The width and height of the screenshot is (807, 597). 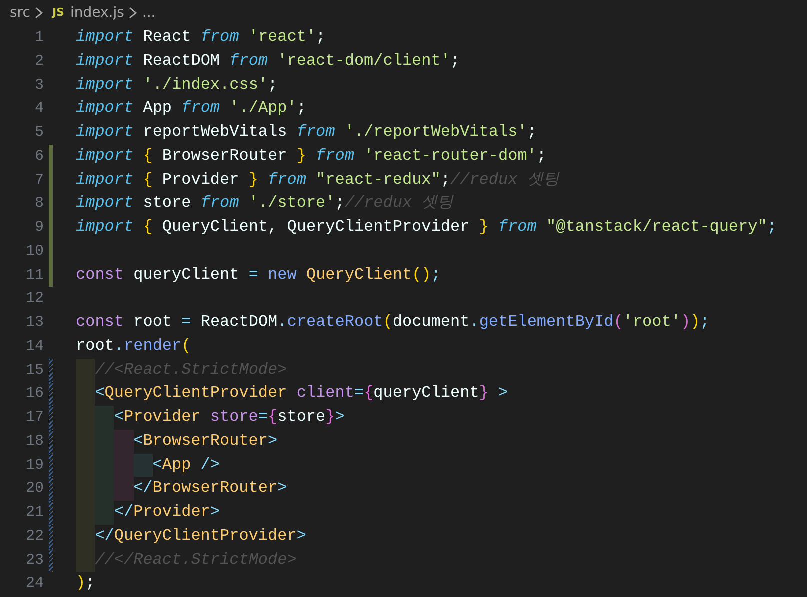 I want to click on line-number: 1, so click(x=39, y=38).